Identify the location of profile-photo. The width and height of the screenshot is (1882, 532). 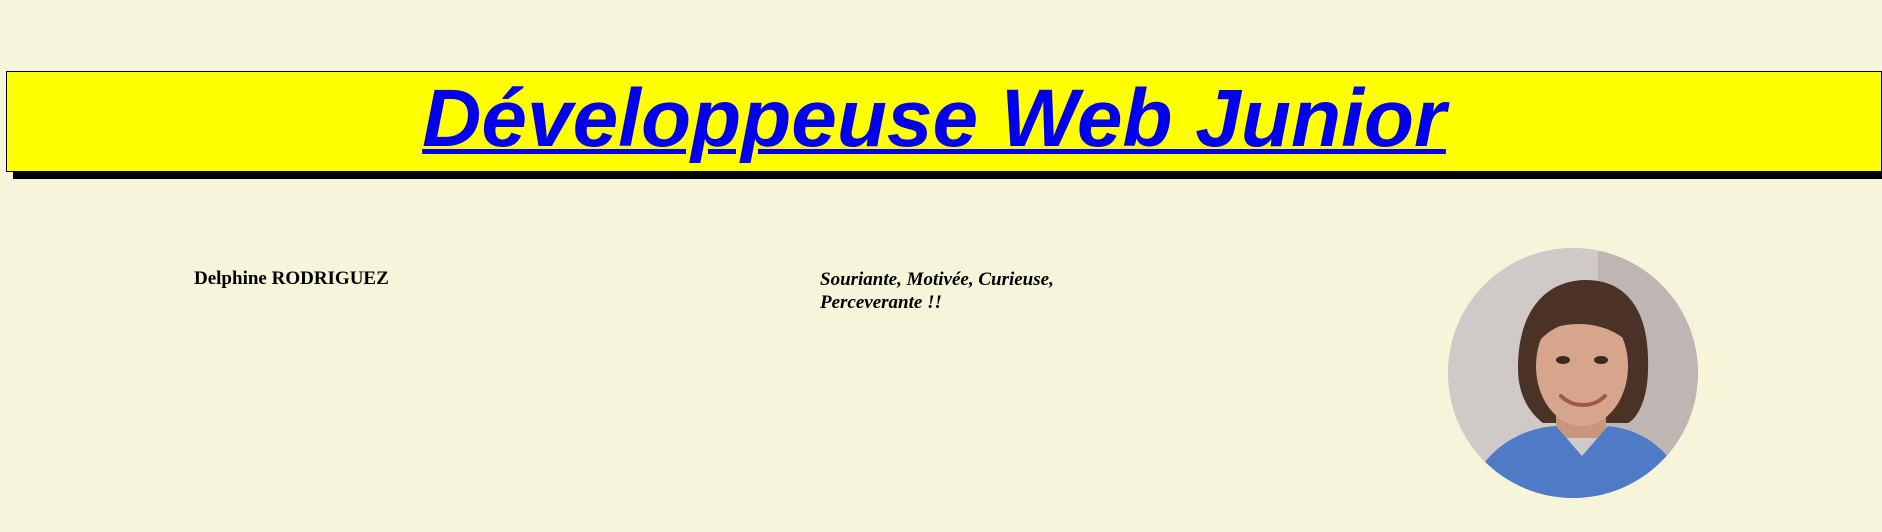
(1573, 373).